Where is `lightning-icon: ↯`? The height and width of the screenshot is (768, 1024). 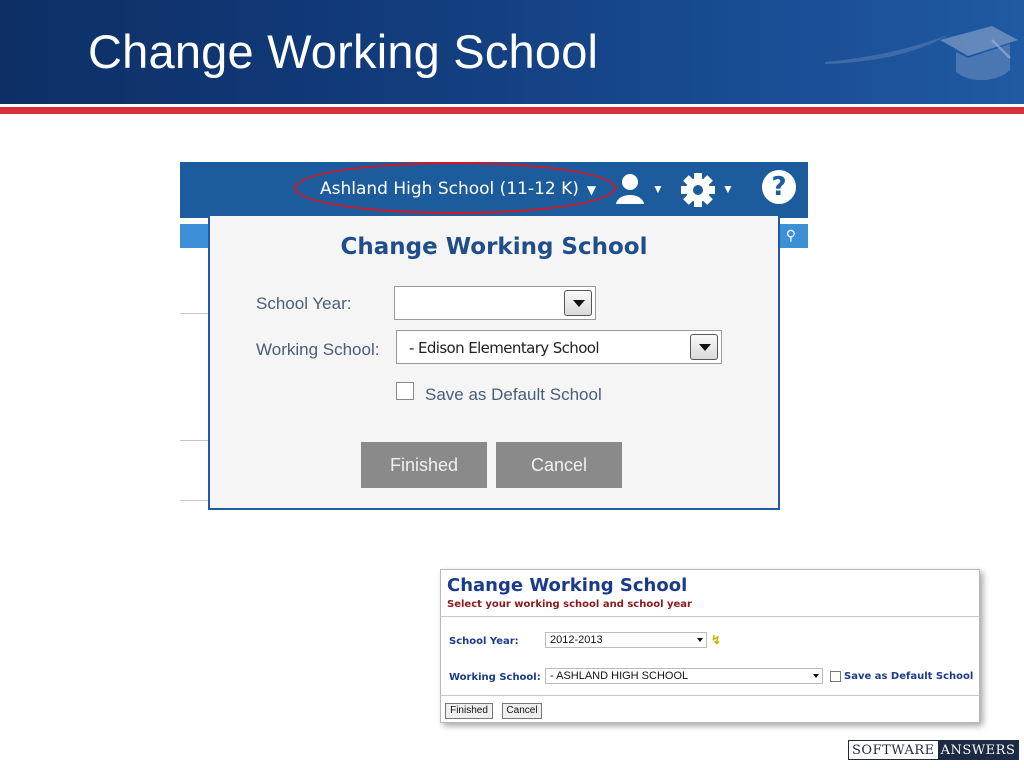
lightning-icon: ↯ is located at coordinates (716, 640).